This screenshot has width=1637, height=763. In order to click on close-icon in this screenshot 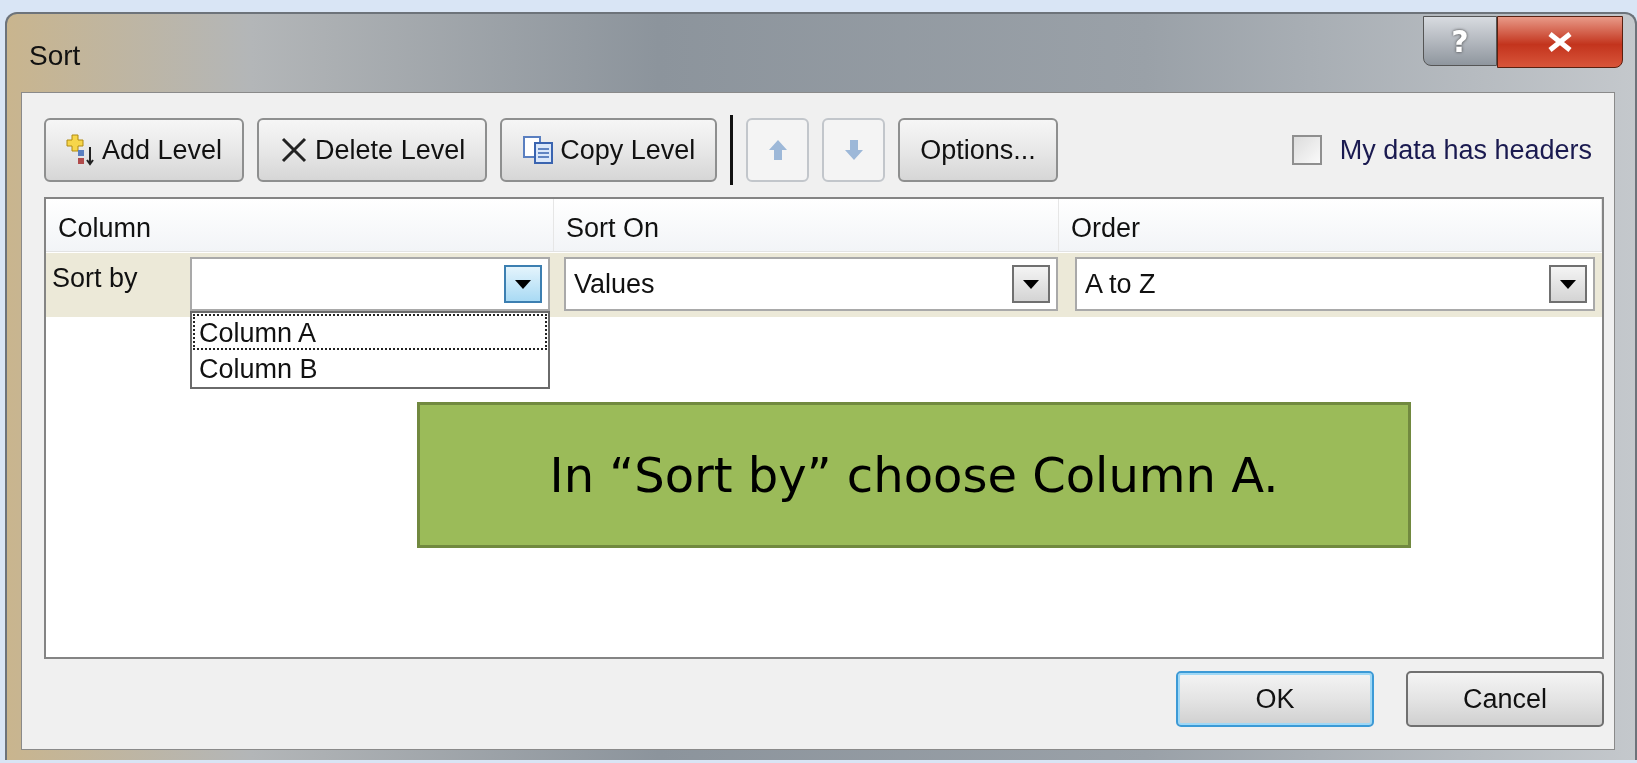, I will do `click(1560, 42)`.